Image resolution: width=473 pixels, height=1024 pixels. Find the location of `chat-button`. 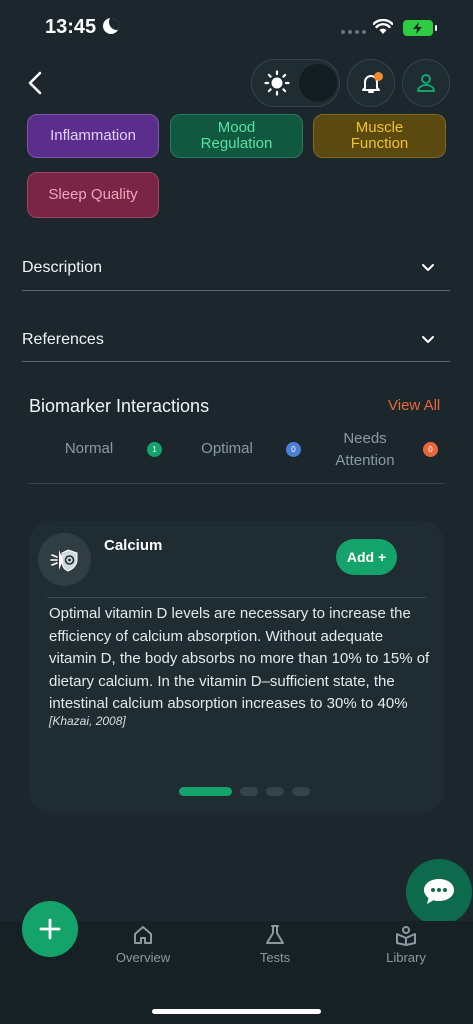

chat-button is located at coordinates (439, 892).